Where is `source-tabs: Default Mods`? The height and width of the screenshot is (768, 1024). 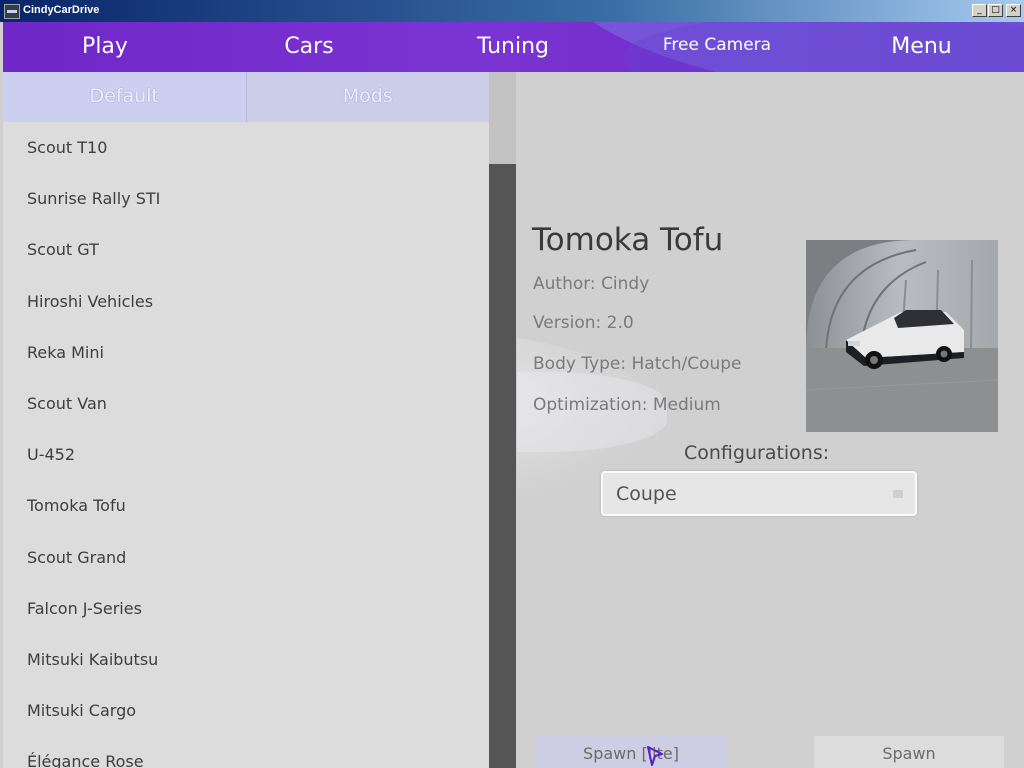
source-tabs: Default Mods is located at coordinates (246, 97).